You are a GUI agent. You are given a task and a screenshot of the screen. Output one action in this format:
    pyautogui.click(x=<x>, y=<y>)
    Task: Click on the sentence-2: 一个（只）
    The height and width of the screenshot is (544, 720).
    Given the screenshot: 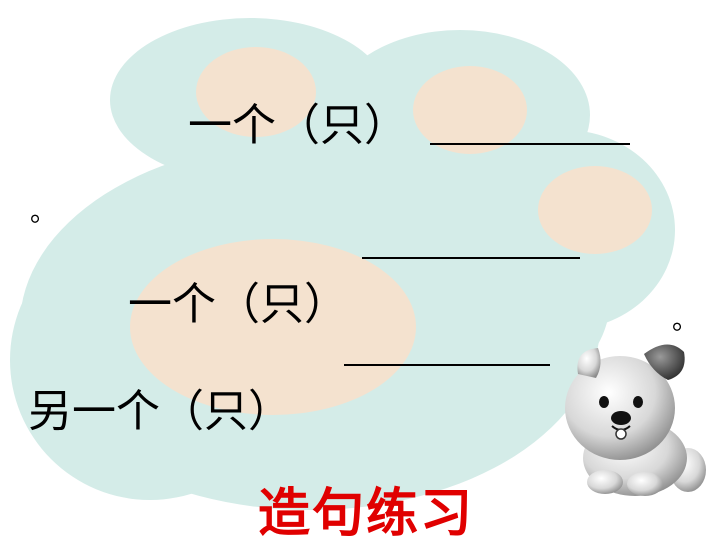 What is the action you would take?
    pyautogui.click(x=238, y=304)
    